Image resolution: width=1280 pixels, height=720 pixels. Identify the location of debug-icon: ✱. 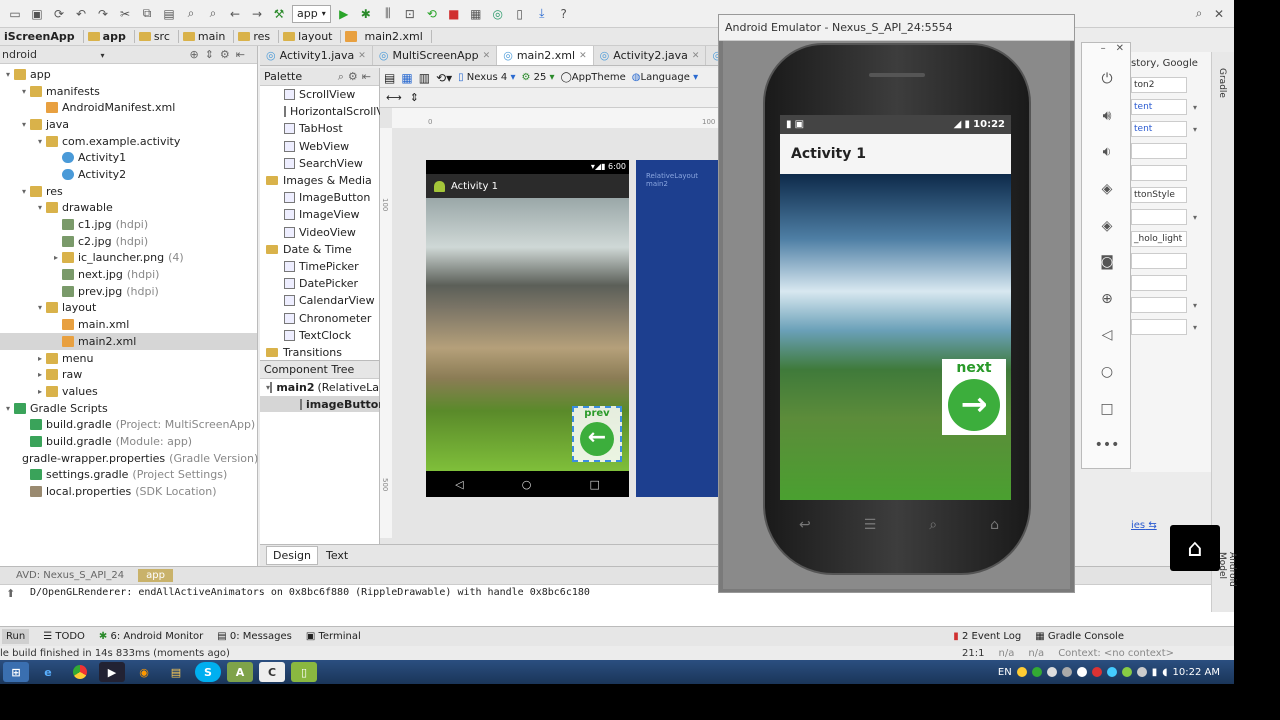
(366, 14).